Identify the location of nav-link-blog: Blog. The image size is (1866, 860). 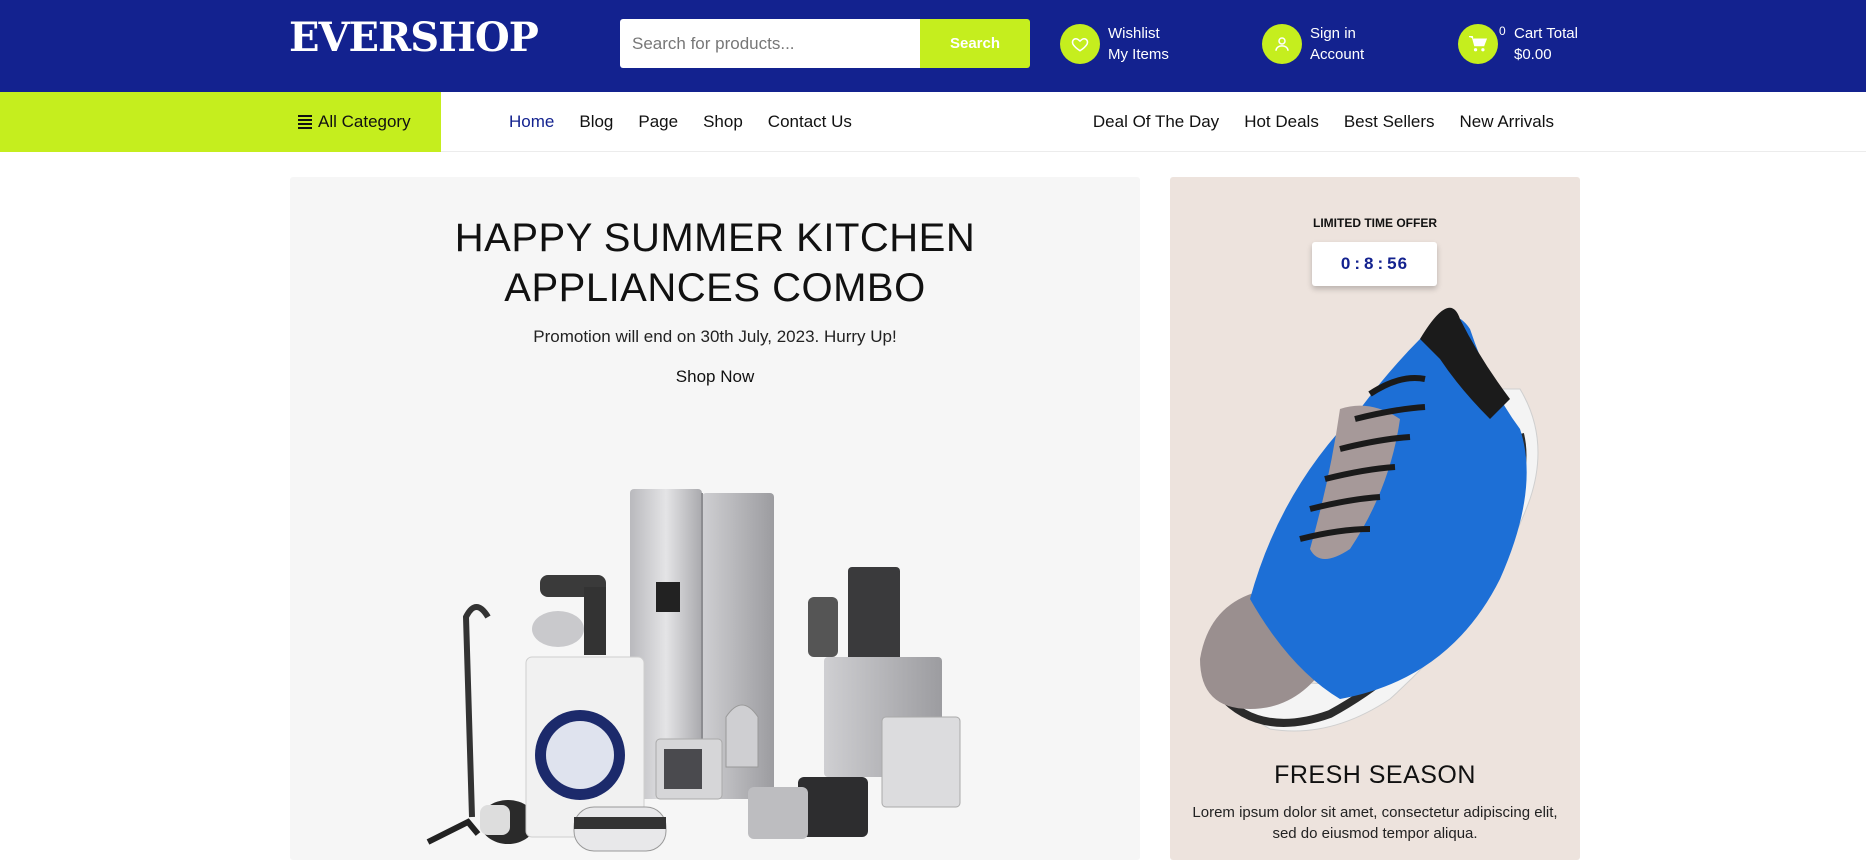
(596, 122).